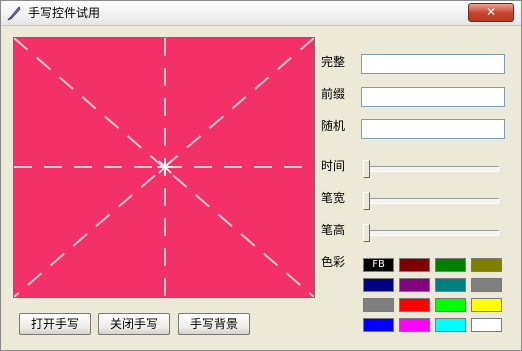 The height and width of the screenshot is (351, 522). What do you see at coordinates (261, 13) in the screenshot?
I see `title-bar: 手写控件试用 ✕` at bounding box center [261, 13].